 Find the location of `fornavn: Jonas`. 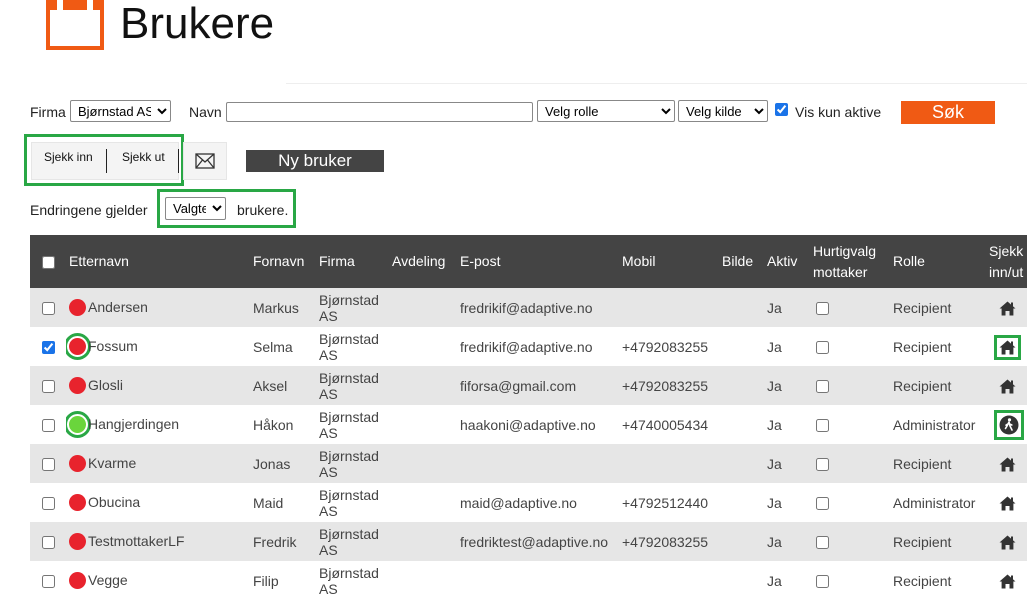

fornavn: Jonas is located at coordinates (272, 463).